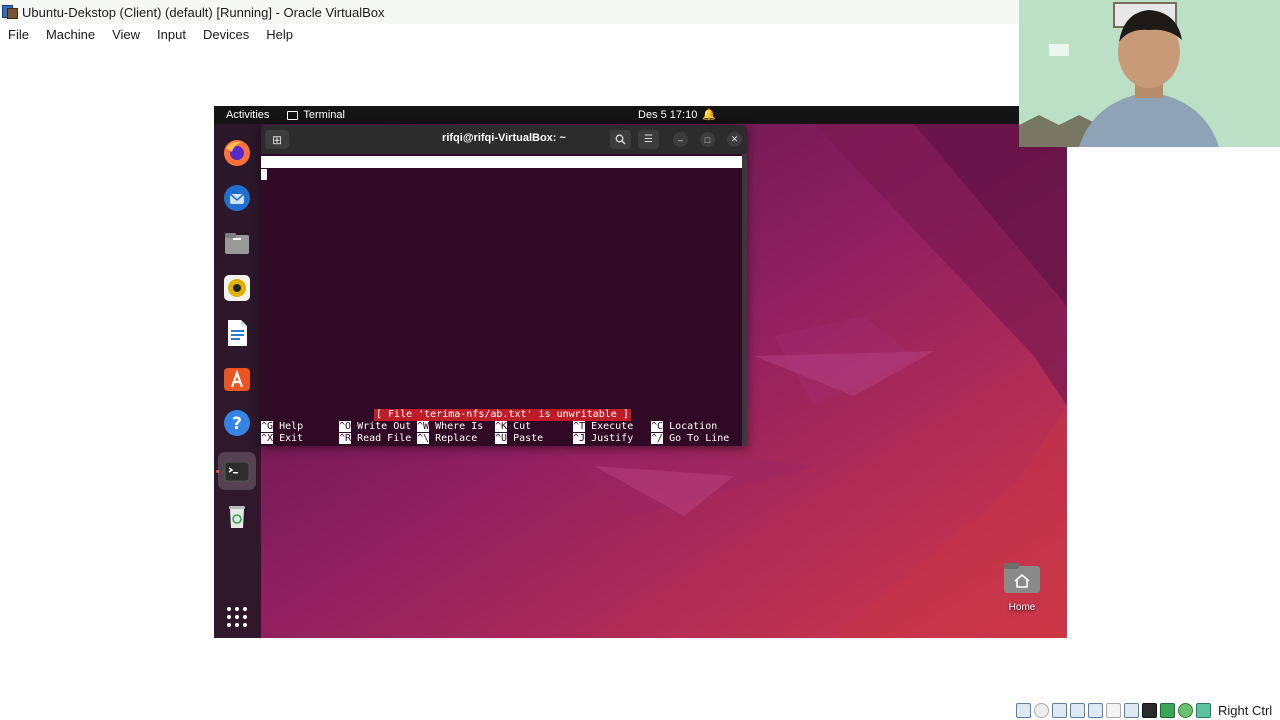 This screenshot has height=720, width=1280. Describe the element at coordinates (423, 426) in the screenshot. I see `shortcut-key: ^W` at that location.